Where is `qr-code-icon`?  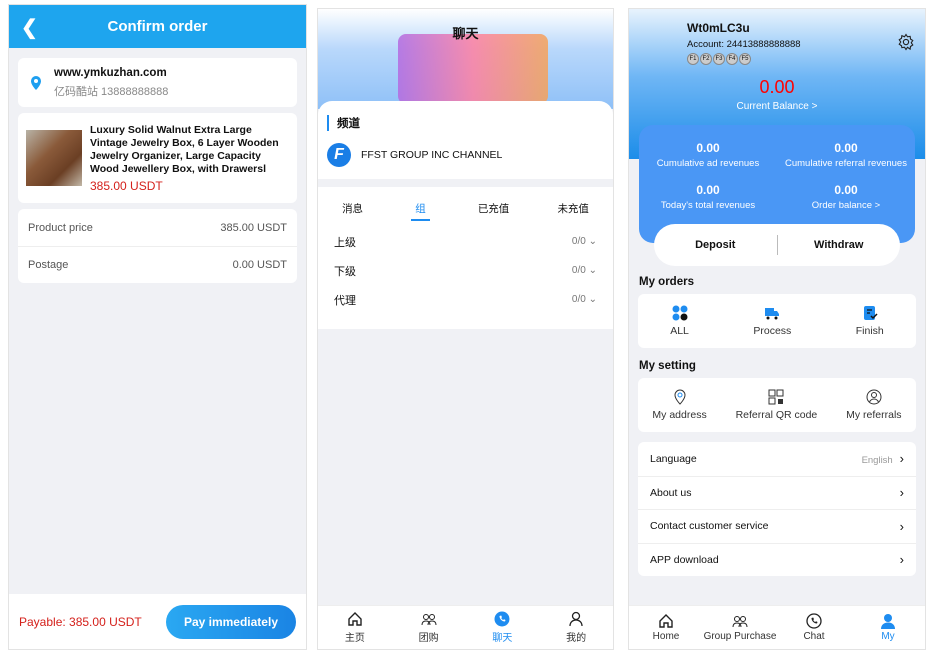
qr-code-icon is located at coordinates (776, 397).